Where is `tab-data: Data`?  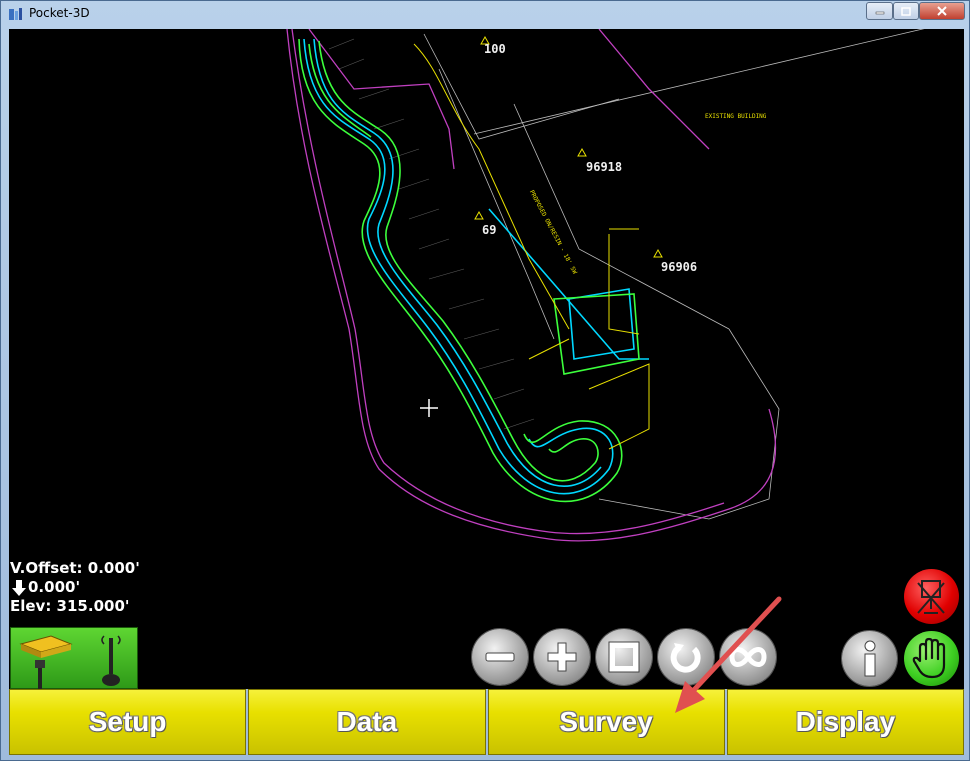 tab-data: Data is located at coordinates (367, 722).